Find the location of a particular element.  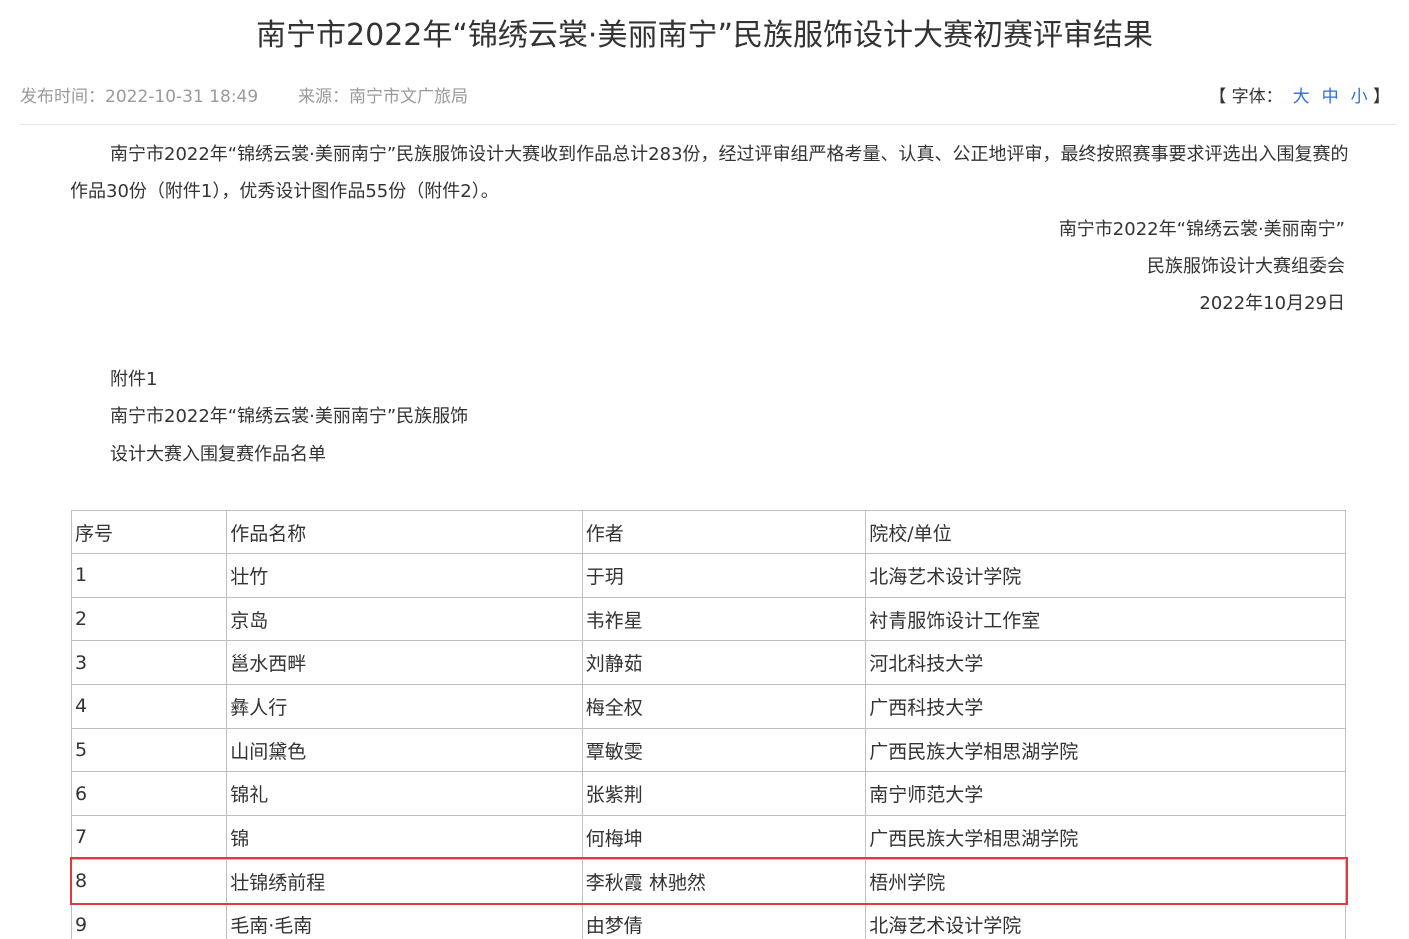

table-row: 2 京岛 韦祚星 衬青服饰设计工作室 is located at coordinates (708, 619).